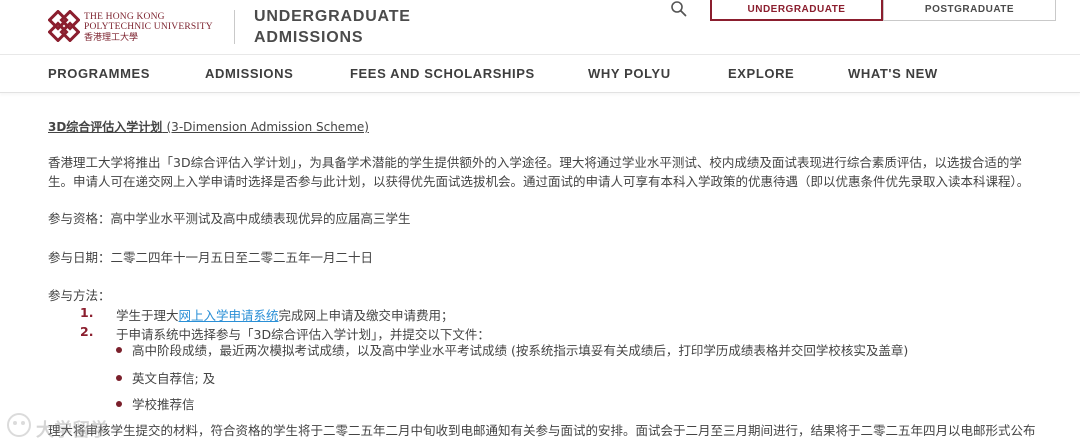  Describe the element at coordinates (332, 16) in the screenshot. I see `site-title-line-1: UNDERGRADUATE` at that location.